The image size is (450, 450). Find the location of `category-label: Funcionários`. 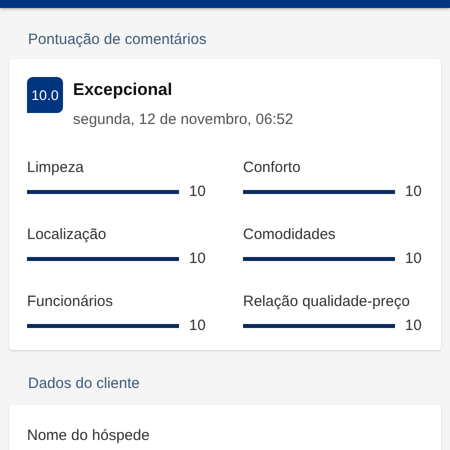

category-label: Funcionários is located at coordinates (70, 302).